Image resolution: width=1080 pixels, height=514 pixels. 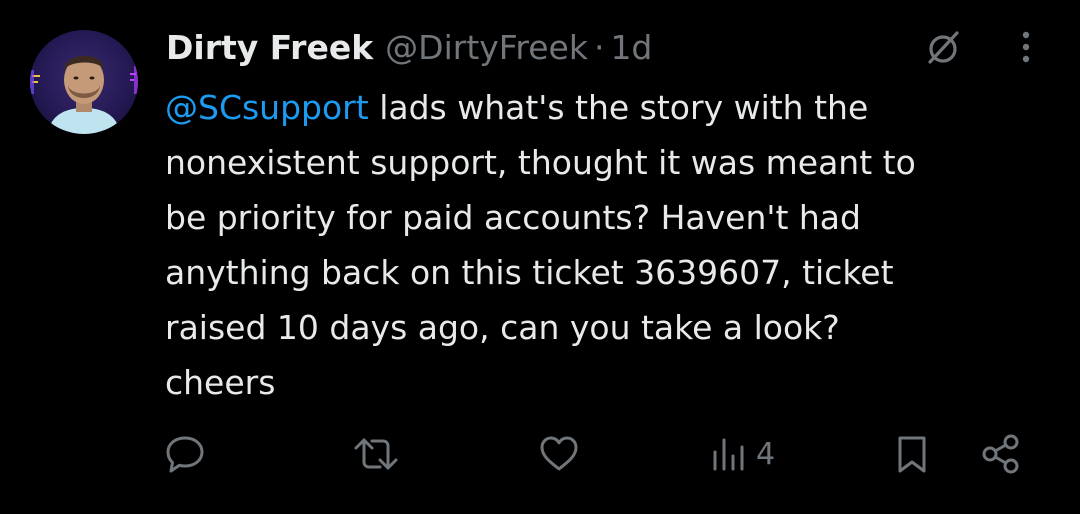 I want to click on mention-link: @SCsupport, so click(x=267, y=107).